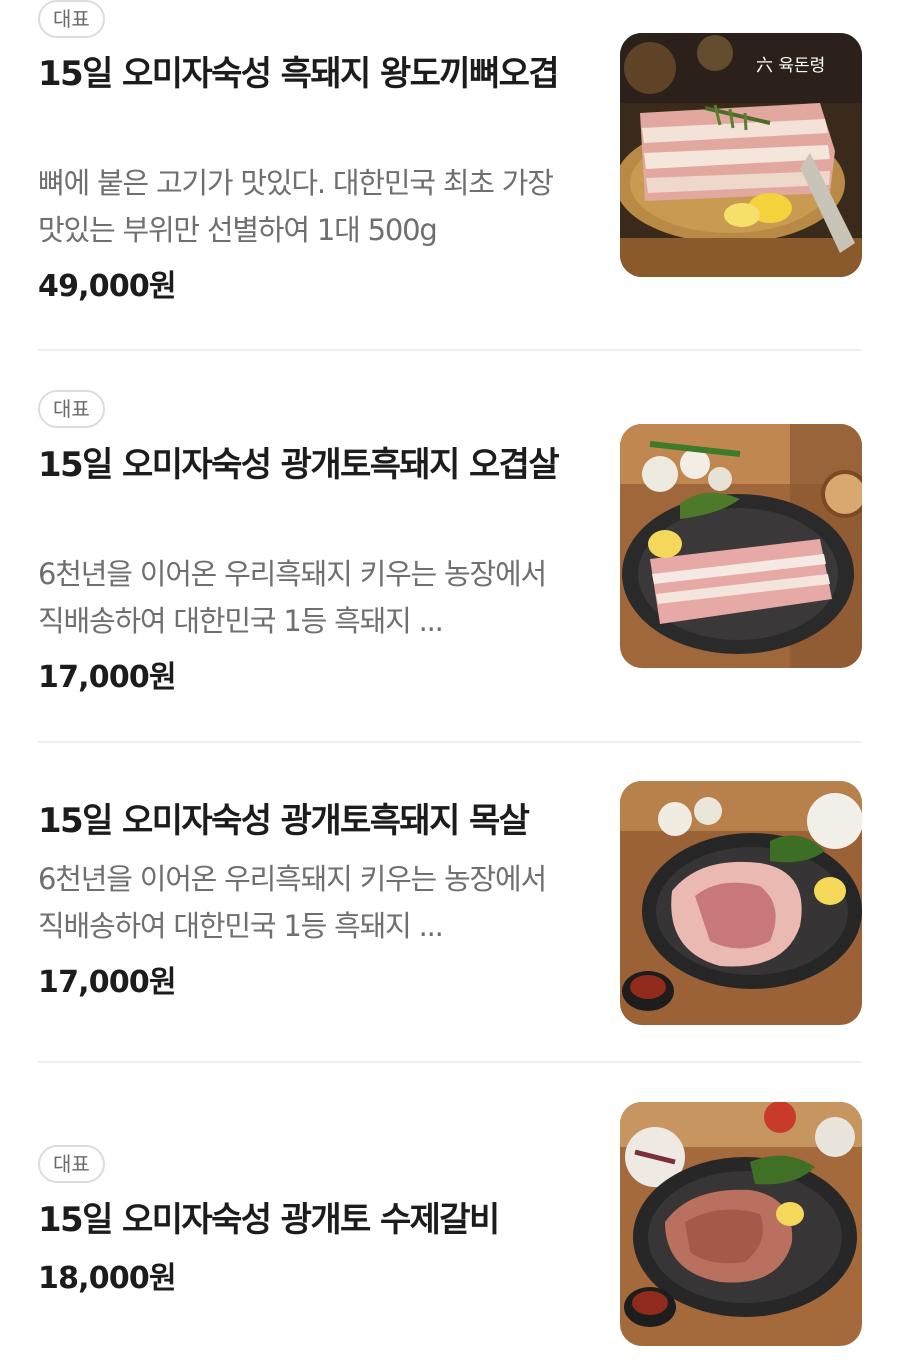  I want to click on ribs-plate-photo-image, so click(741, 1224).